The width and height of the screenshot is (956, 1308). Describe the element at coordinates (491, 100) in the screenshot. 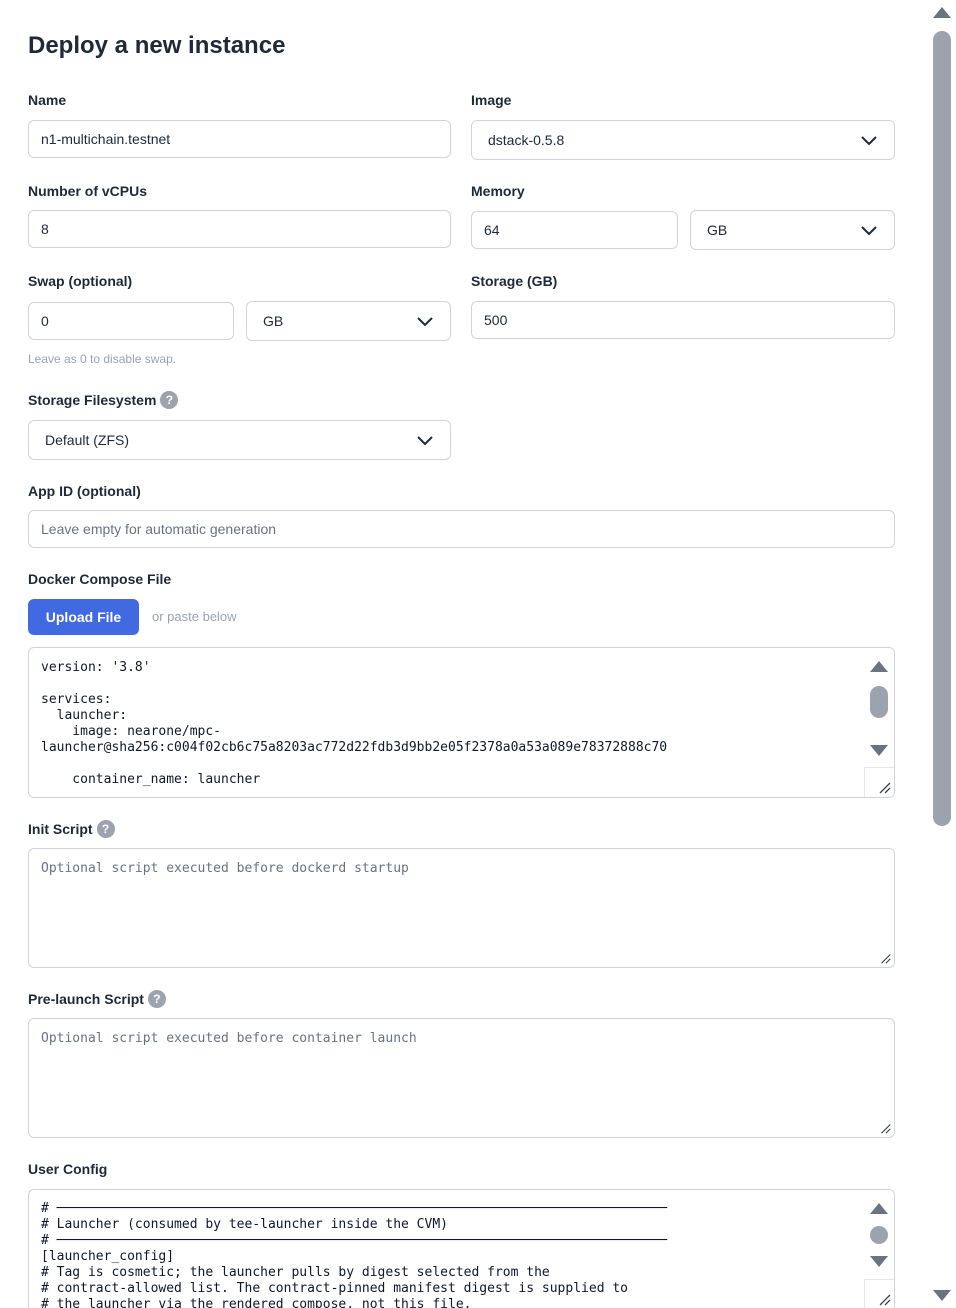

I see `image-label: Image` at that location.